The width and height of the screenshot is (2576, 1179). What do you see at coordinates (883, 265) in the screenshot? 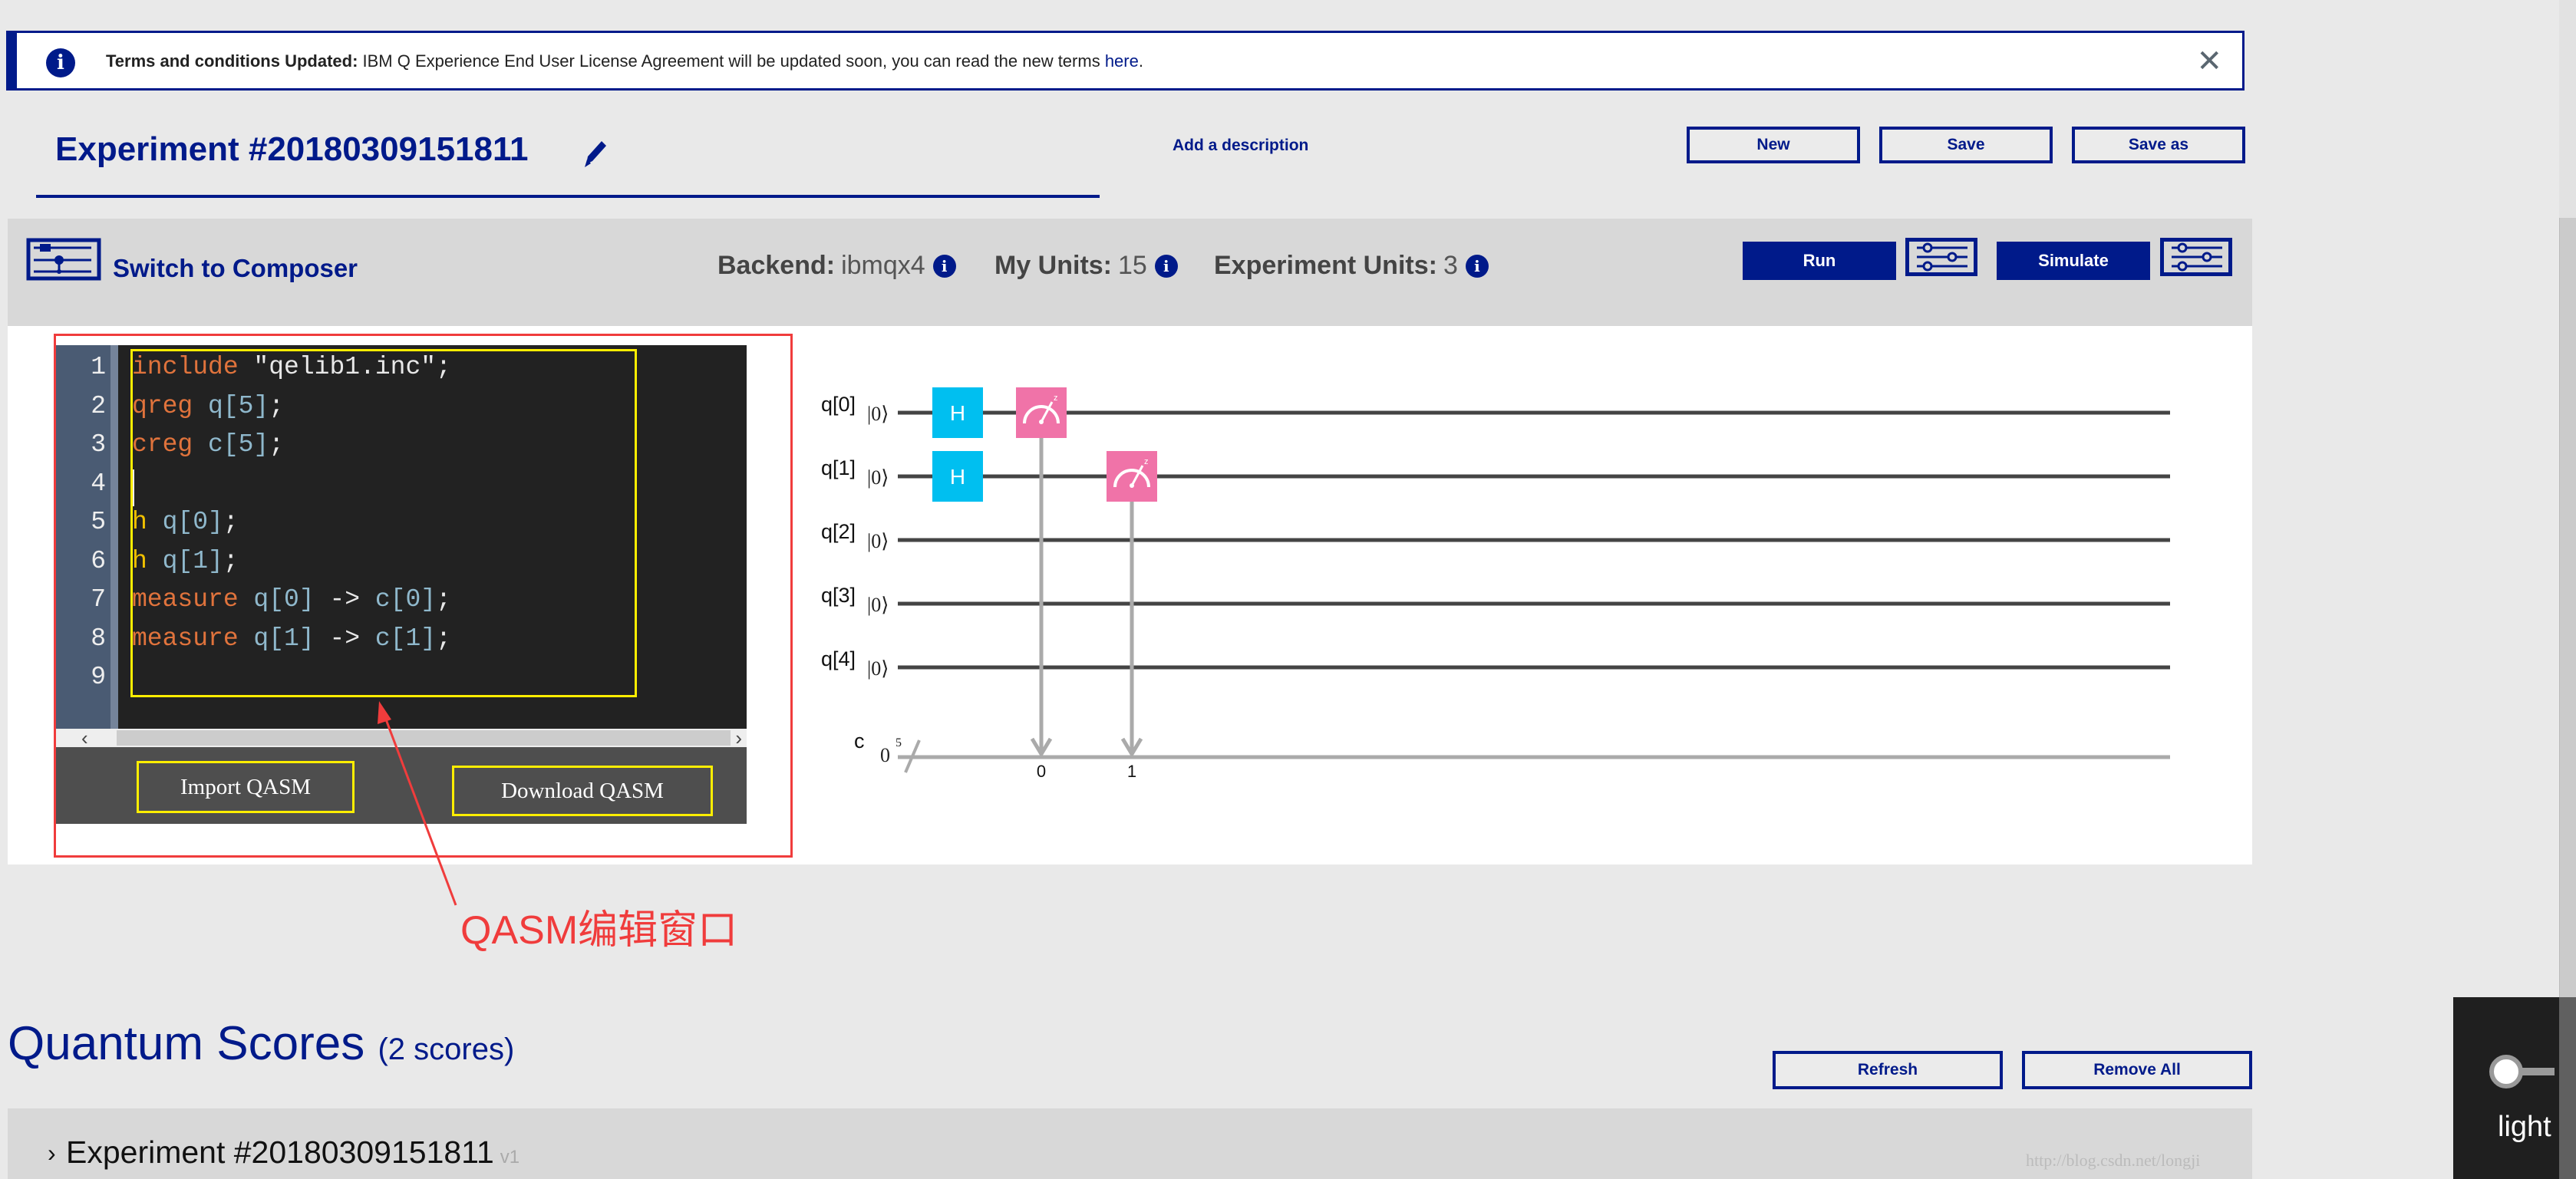
I see `backend-value: ibmqx4` at bounding box center [883, 265].